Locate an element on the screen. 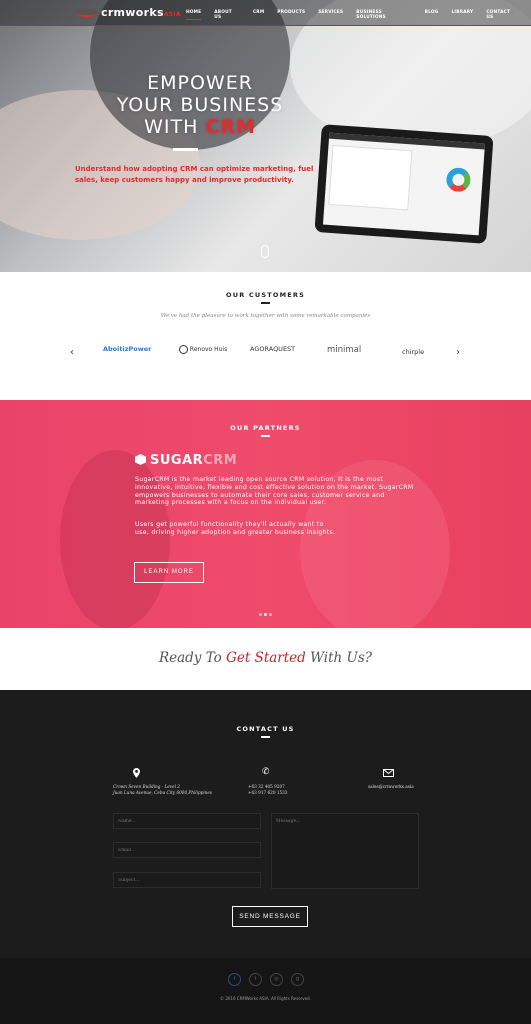 This screenshot has width=531, height=1024. hero-accent: CRM is located at coordinates (230, 127).